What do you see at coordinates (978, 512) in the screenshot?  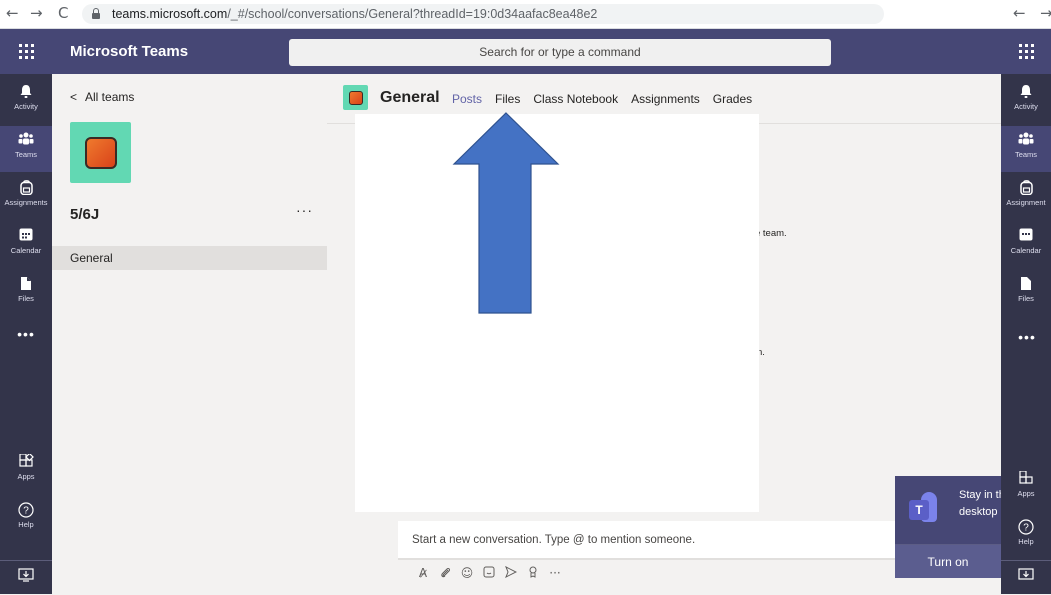 I see `toast-line-2: desktop` at bounding box center [978, 512].